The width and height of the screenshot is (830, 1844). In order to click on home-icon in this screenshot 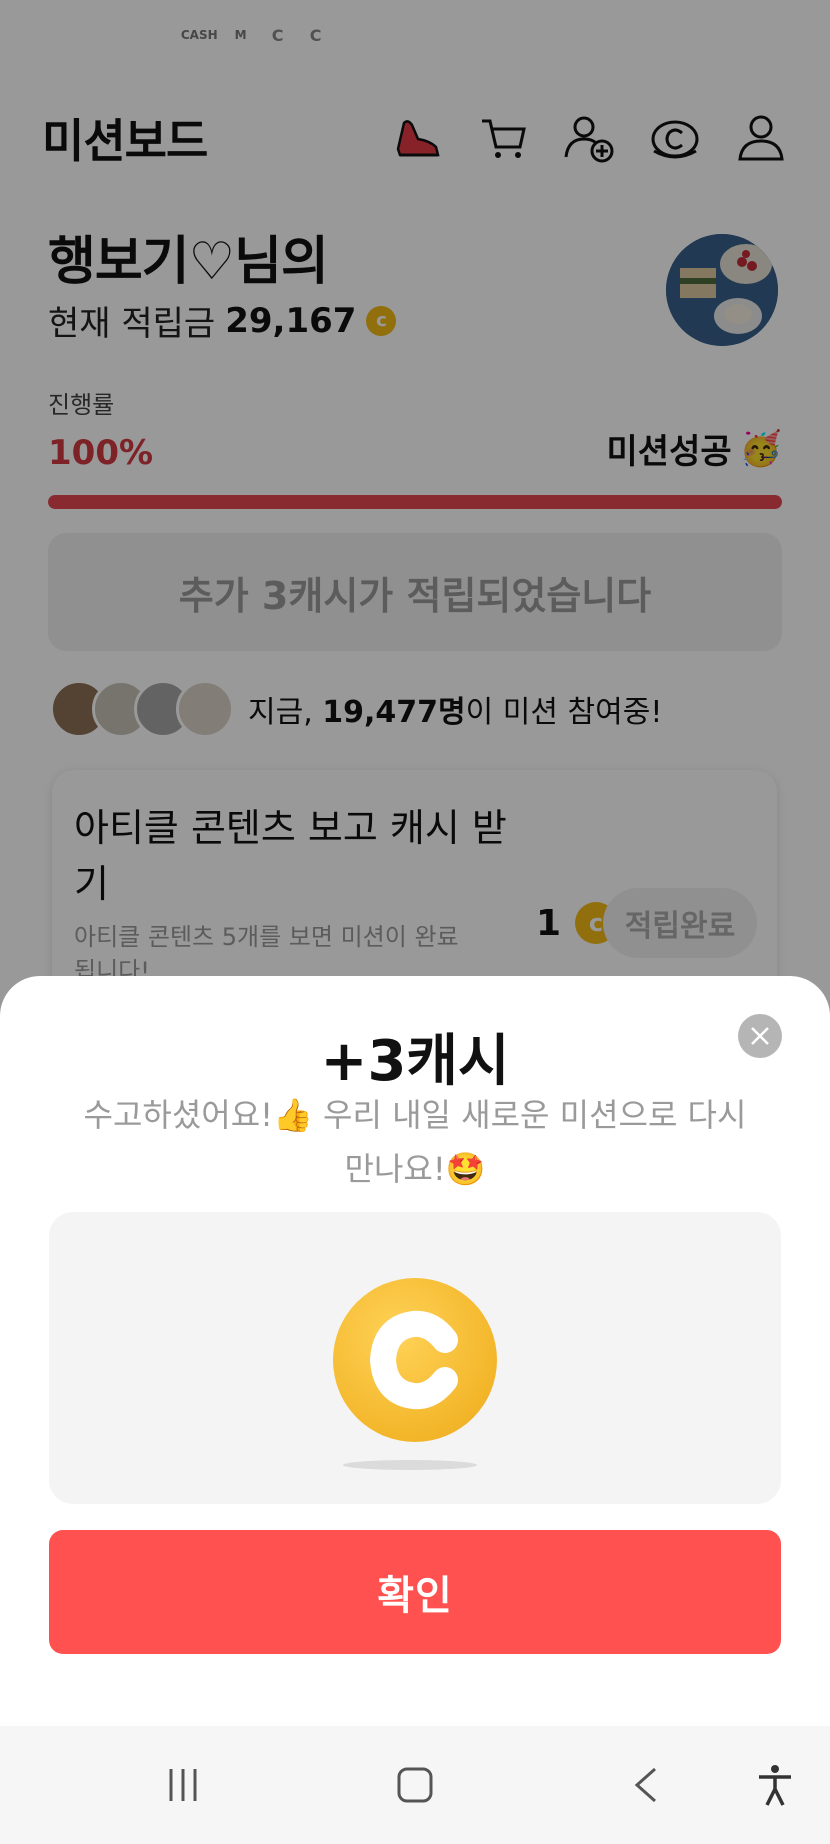, I will do `click(415, 1785)`.